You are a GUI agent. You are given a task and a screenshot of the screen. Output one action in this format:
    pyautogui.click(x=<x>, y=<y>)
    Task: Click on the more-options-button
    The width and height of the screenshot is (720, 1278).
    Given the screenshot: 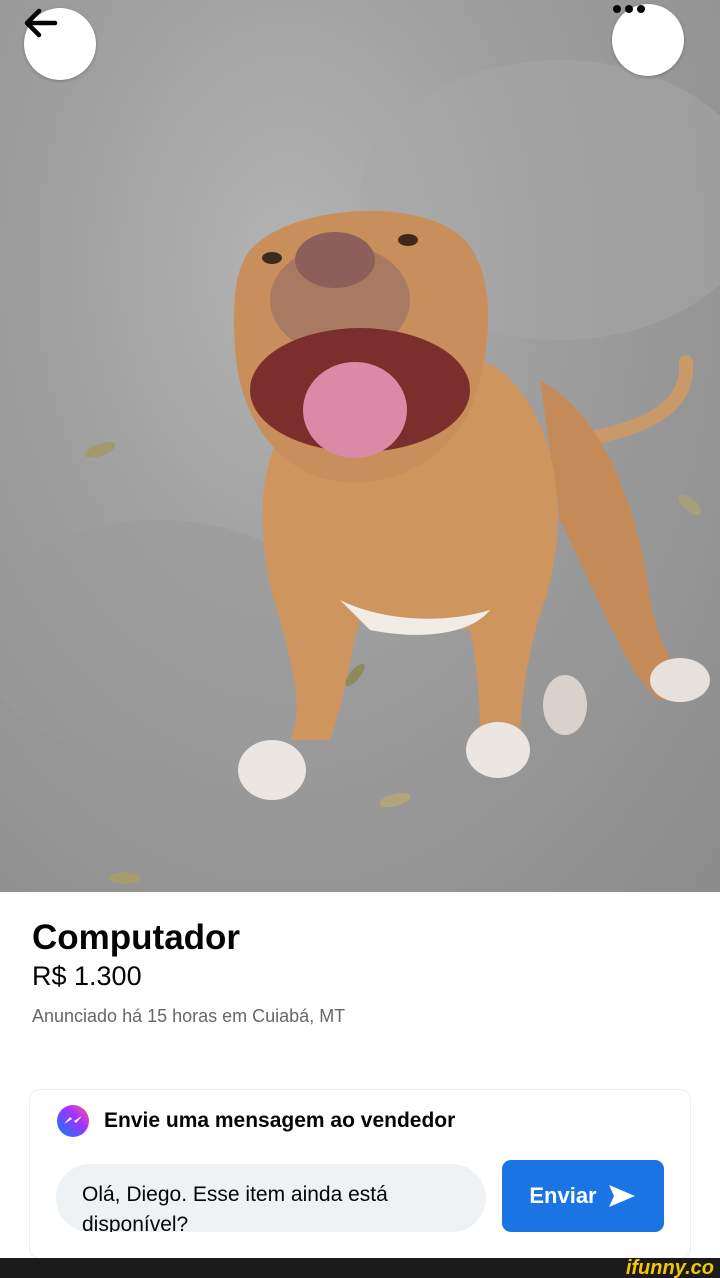 What is the action you would take?
    pyautogui.click(x=648, y=40)
    